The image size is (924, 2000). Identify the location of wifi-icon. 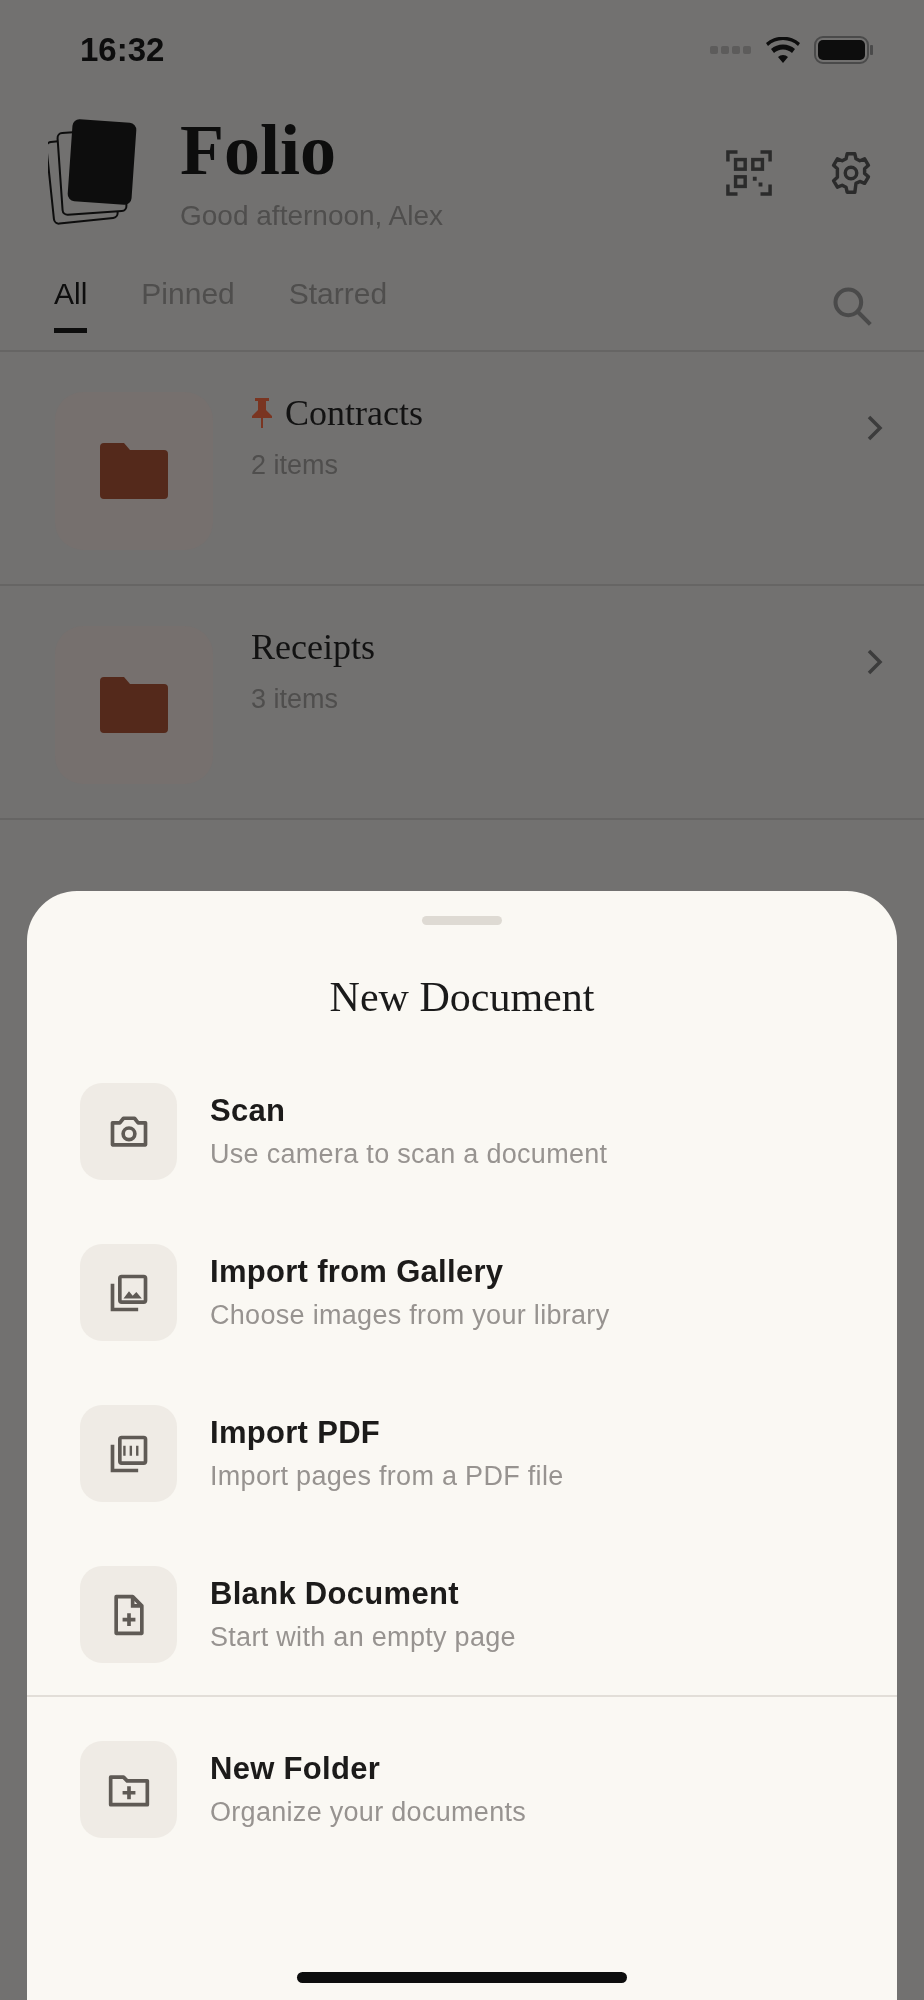
(783, 50).